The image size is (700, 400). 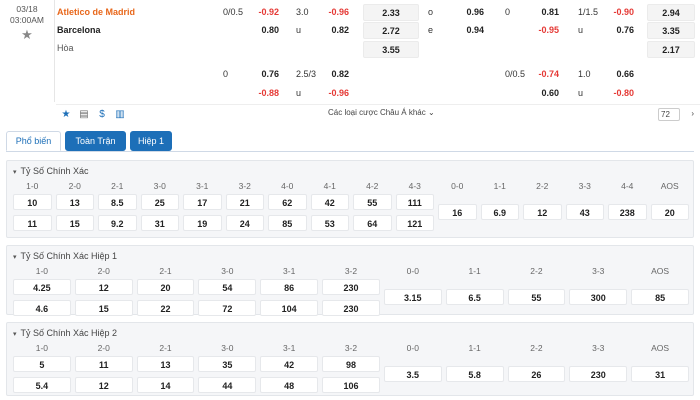 What do you see at coordinates (414, 223) in the screenshot?
I see `score-odds-button: 121` at bounding box center [414, 223].